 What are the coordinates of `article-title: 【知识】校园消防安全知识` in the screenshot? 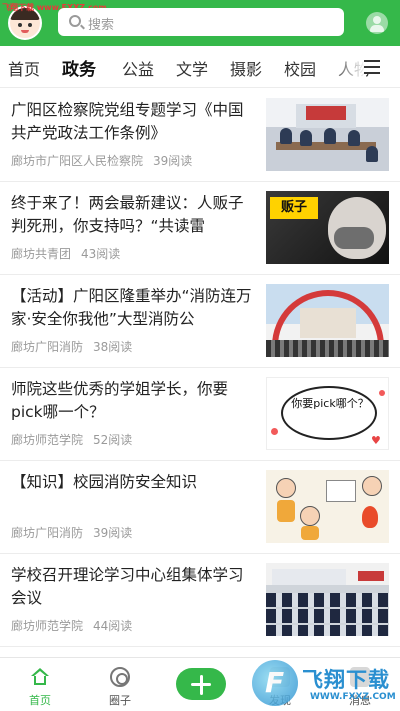 It's located at (104, 482).